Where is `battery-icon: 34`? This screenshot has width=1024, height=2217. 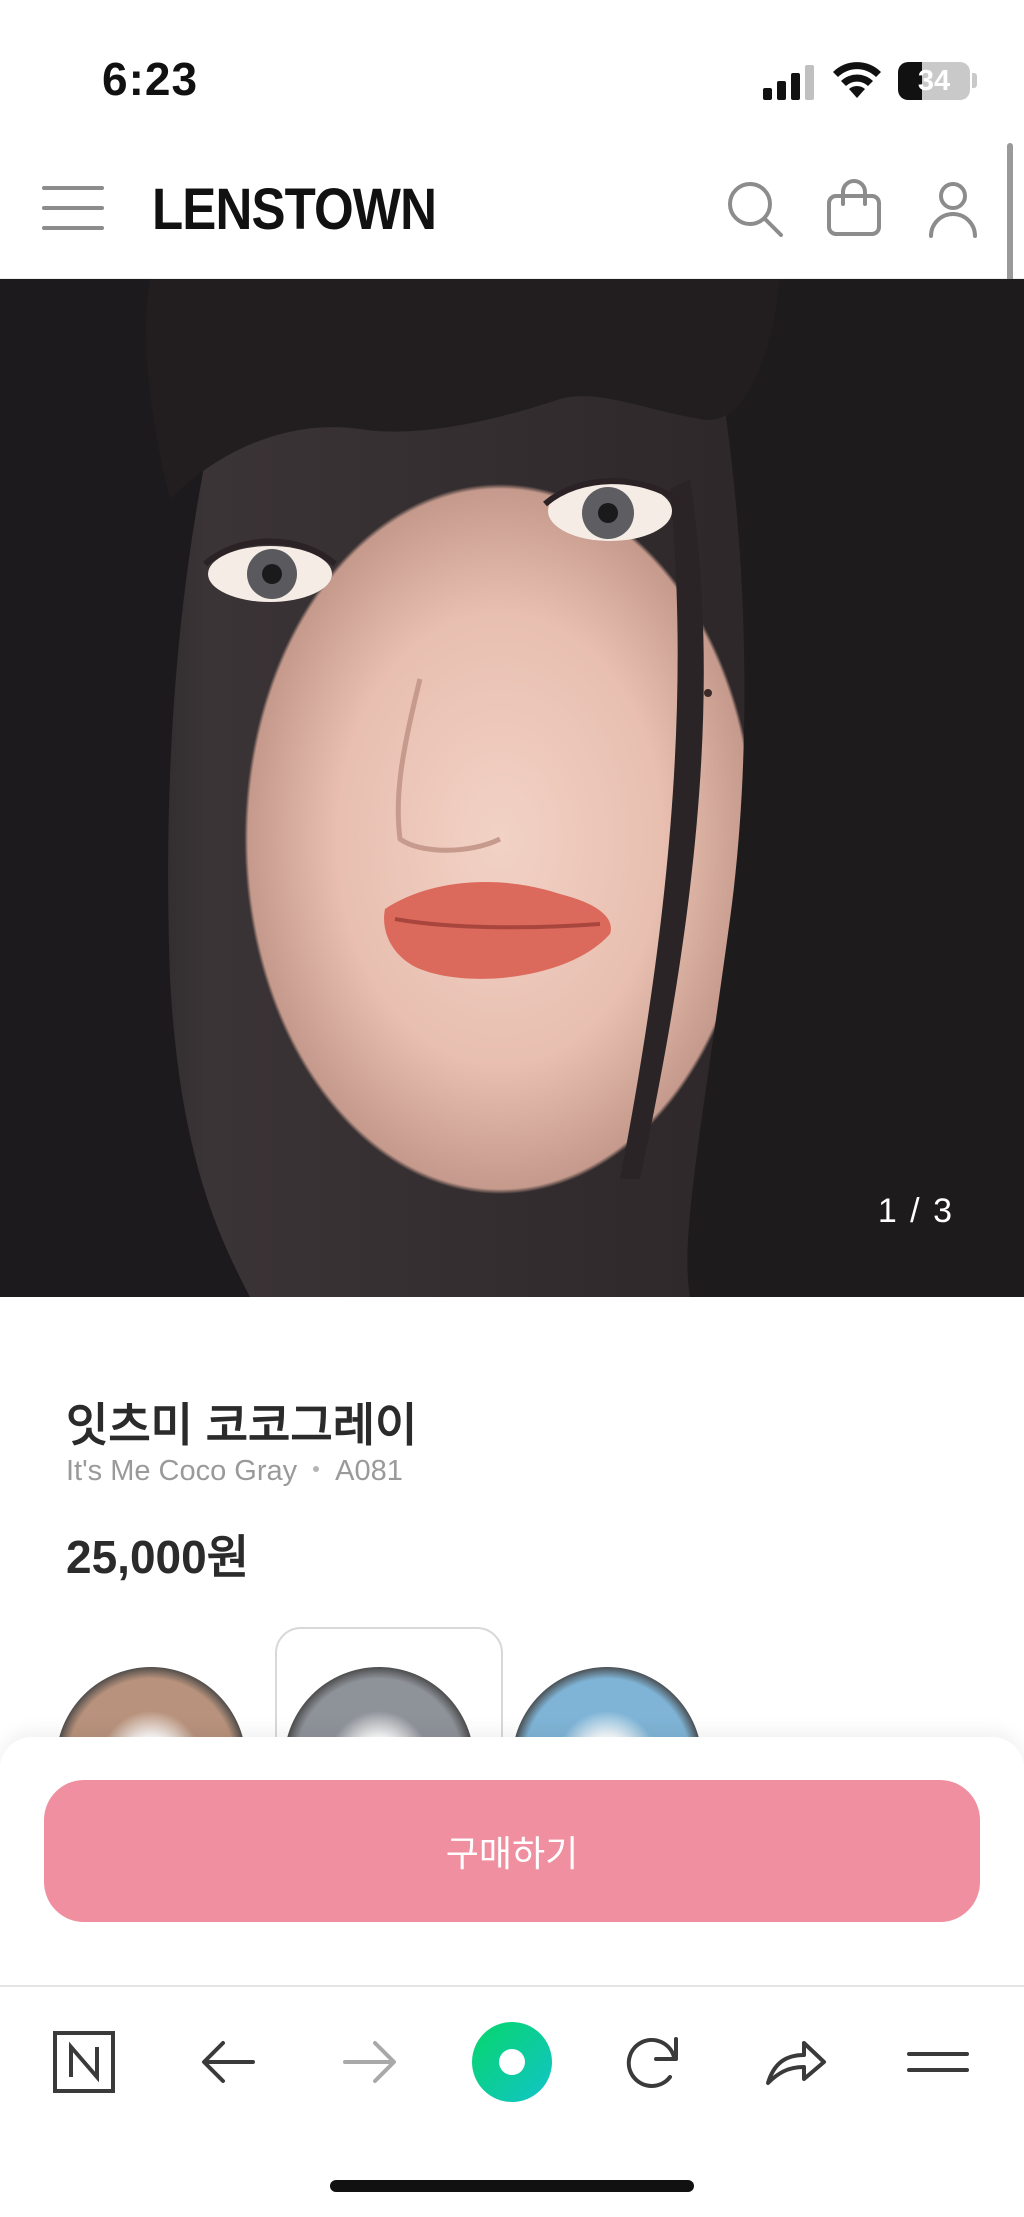 battery-icon: 34 is located at coordinates (934, 81).